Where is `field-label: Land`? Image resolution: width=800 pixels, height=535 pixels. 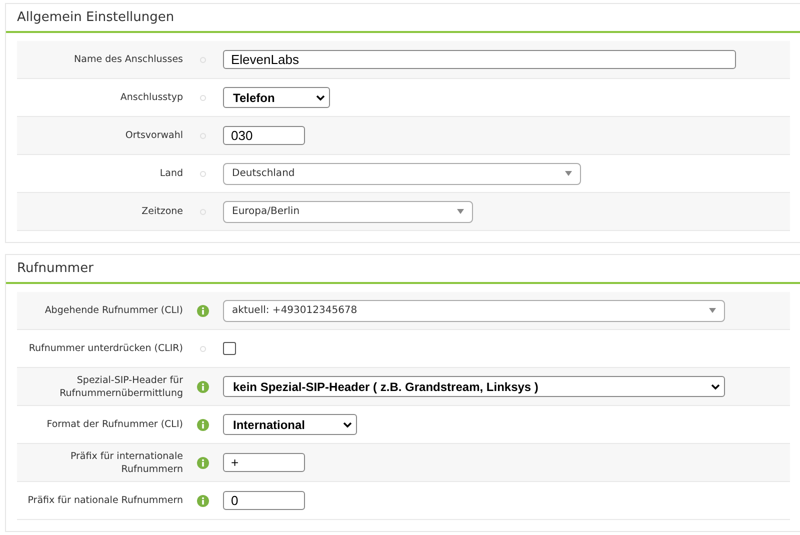 field-label: Land is located at coordinates (170, 174).